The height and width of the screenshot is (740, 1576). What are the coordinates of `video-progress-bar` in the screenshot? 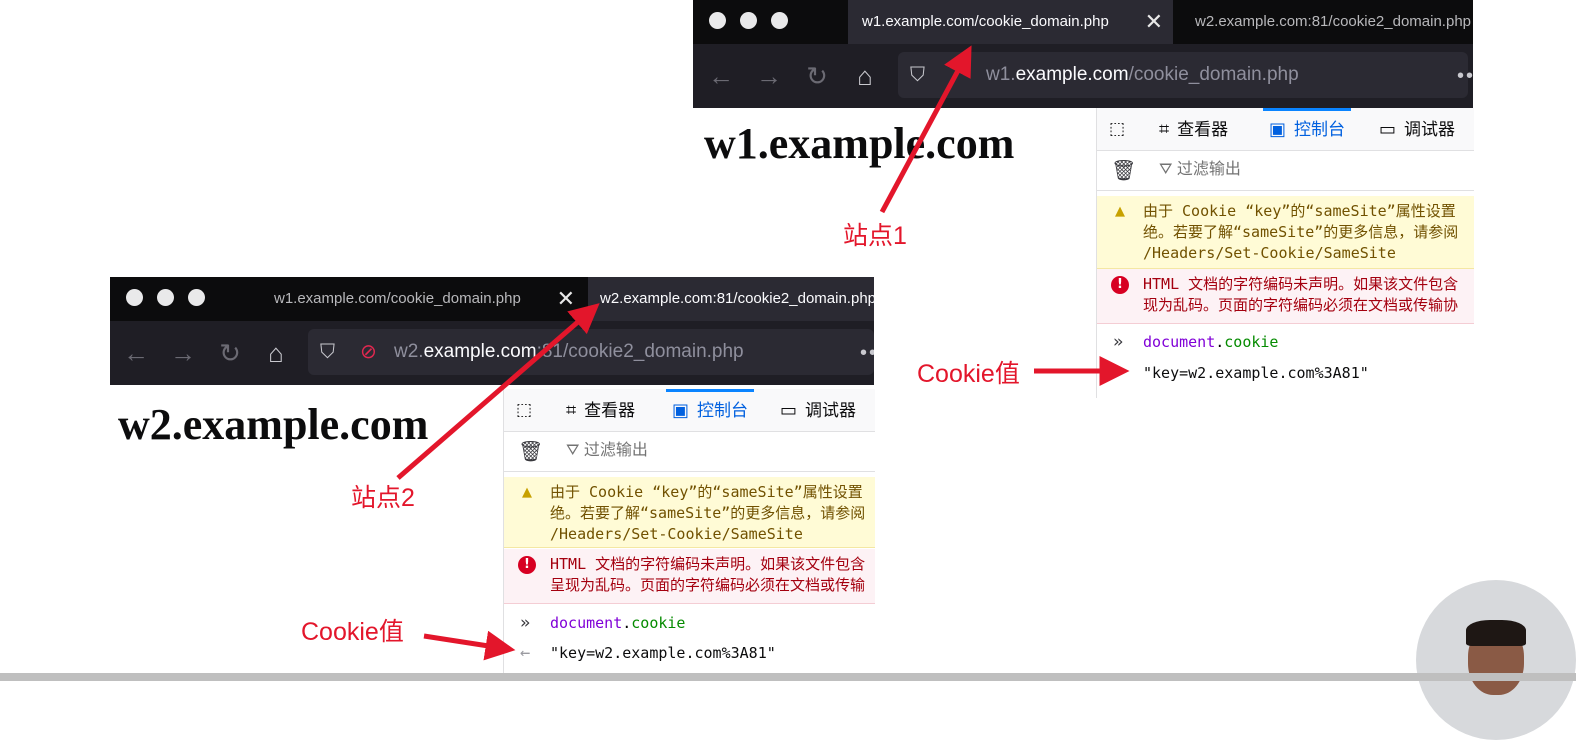 It's located at (788, 677).